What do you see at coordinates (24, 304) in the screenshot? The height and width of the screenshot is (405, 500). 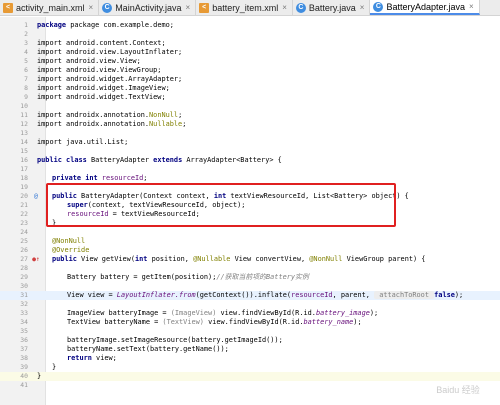 I see `code-line: 32` at bounding box center [24, 304].